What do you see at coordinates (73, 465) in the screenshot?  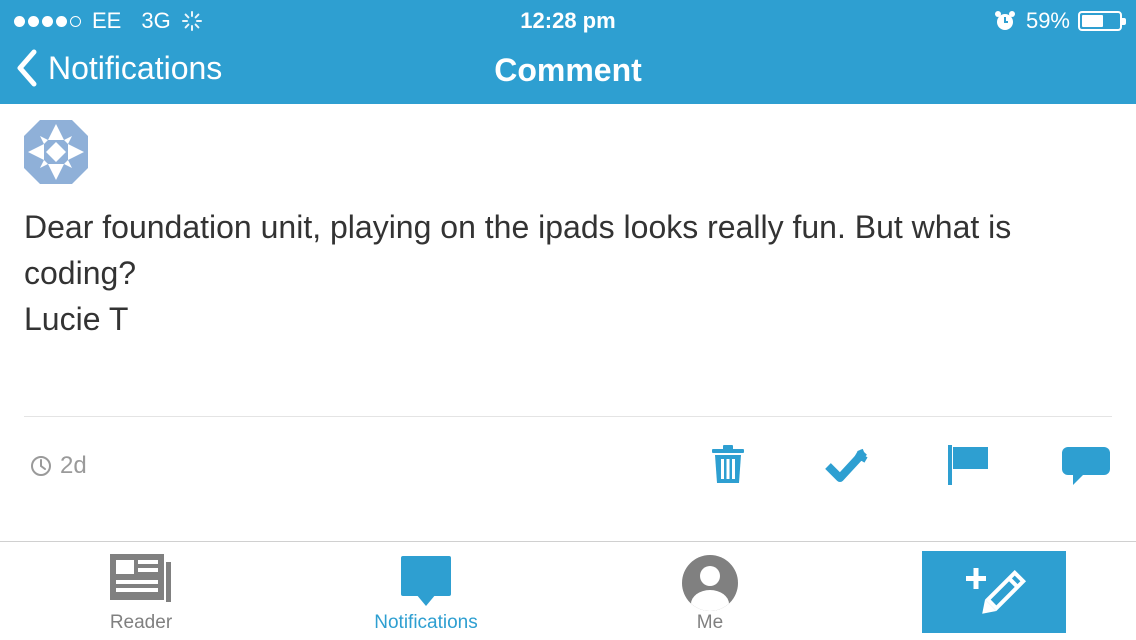 I see `comment-age-label: 2d` at bounding box center [73, 465].